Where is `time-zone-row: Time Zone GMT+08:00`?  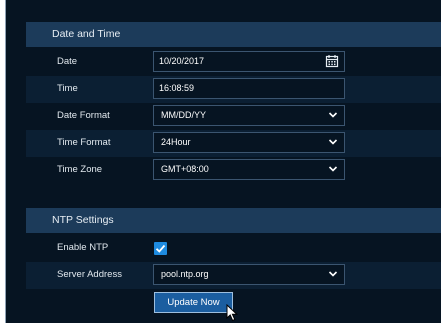
time-zone-row: Time Zone GMT+08:00 is located at coordinates (233, 170).